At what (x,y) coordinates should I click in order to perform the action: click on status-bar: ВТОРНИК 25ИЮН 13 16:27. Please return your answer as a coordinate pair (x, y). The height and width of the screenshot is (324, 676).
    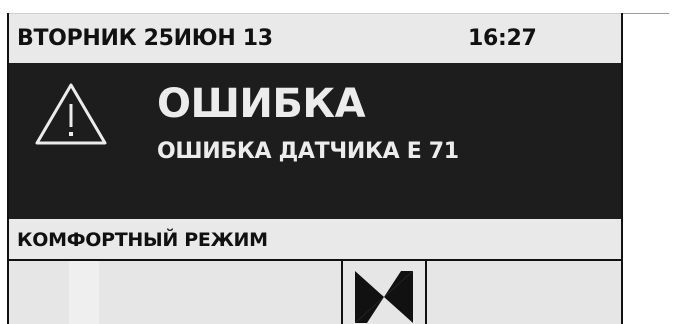
    Looking at the image, I should click on (315, 38).